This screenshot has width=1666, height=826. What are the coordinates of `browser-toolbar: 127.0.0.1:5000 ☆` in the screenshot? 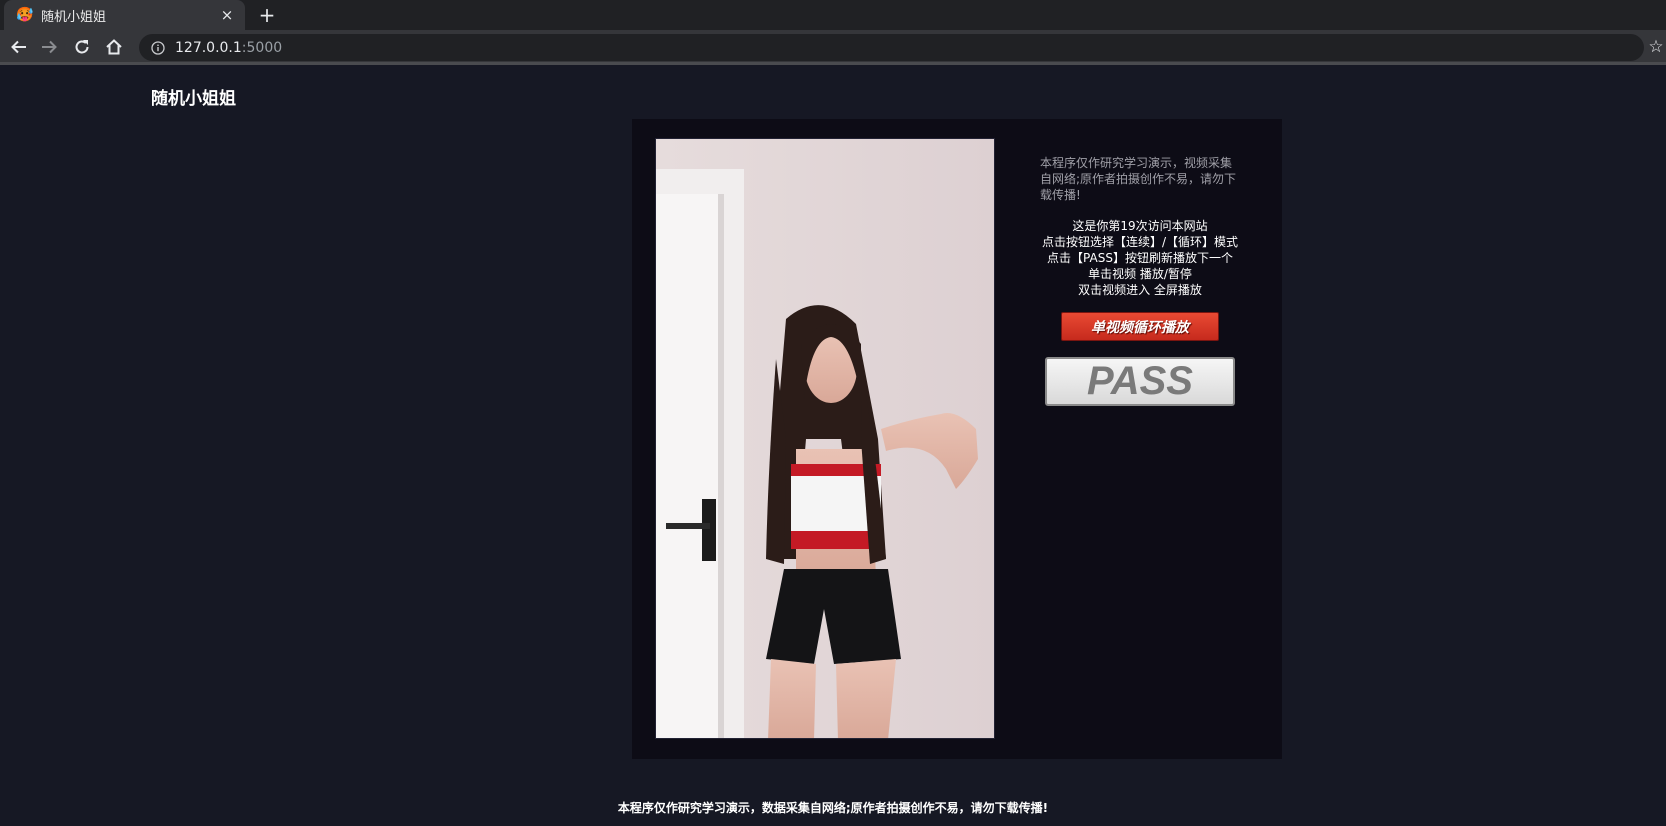 It's located at (833, 47).